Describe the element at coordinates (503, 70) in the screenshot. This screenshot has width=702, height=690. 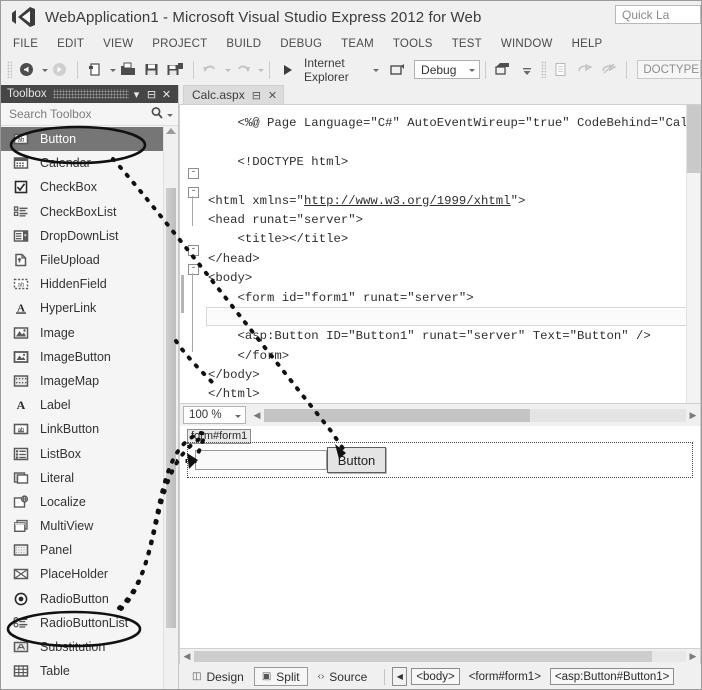
I see `toolbar-options-button` at that location.